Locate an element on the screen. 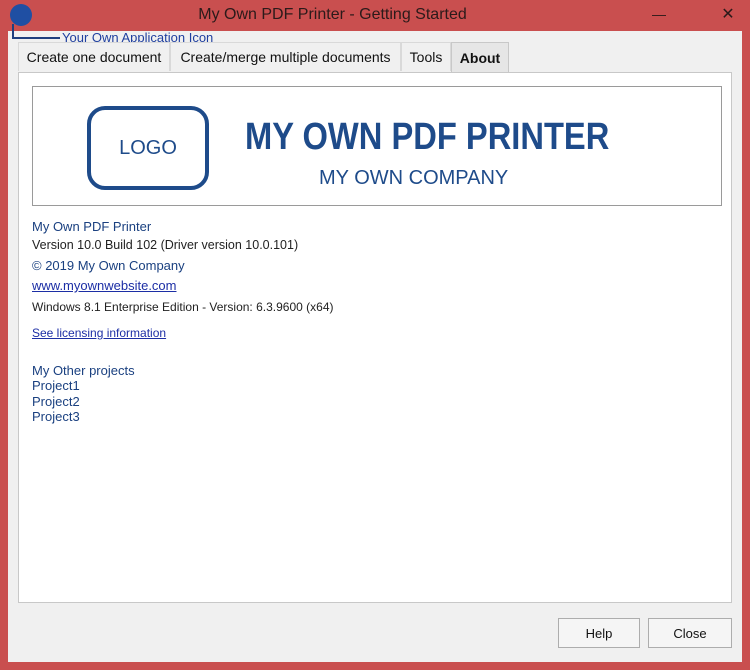 This screenshot has width=750, height=670. title-bar: My Own PDF Printer - Getting Started — ✕ is located at coordinates (375, 16).